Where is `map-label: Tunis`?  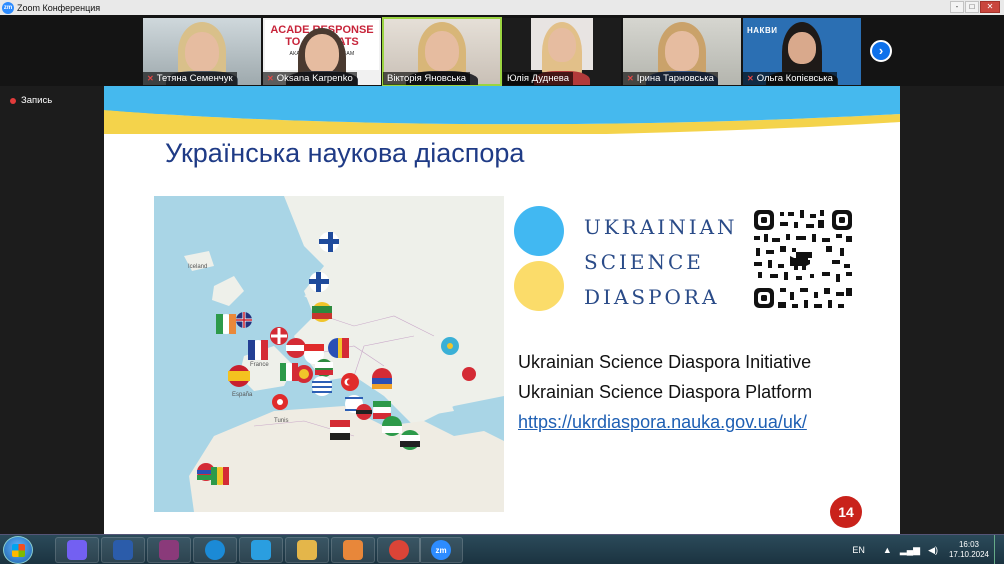 map-label: Tunis is located at coordinates (281, 421).